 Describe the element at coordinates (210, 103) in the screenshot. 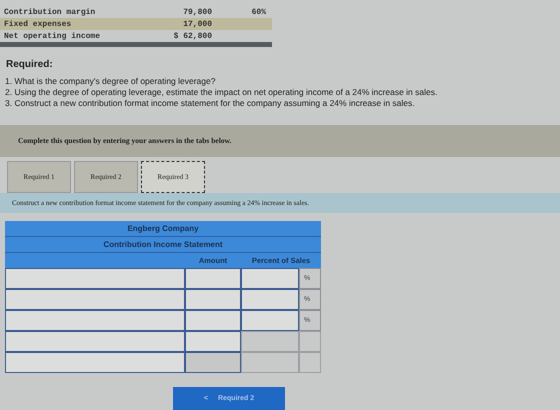

I see `question-text: 3. Construct a new contribution format income statement for the company assuming a 24% increase in sales.` at that location.